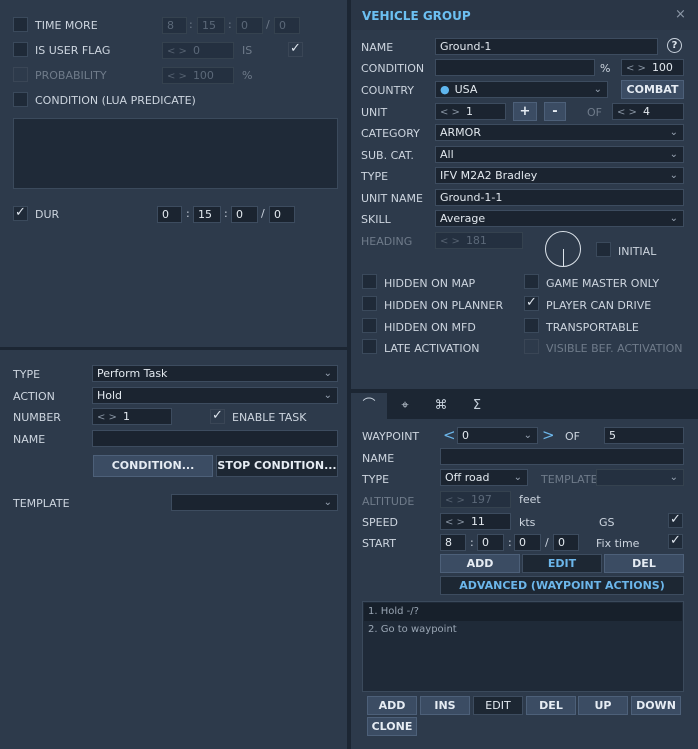 This screenshot has height=749, width=698. Describe the element at coordinates (644, 563) in the screenshot. I see `wp-del-button: DEL` at that location.